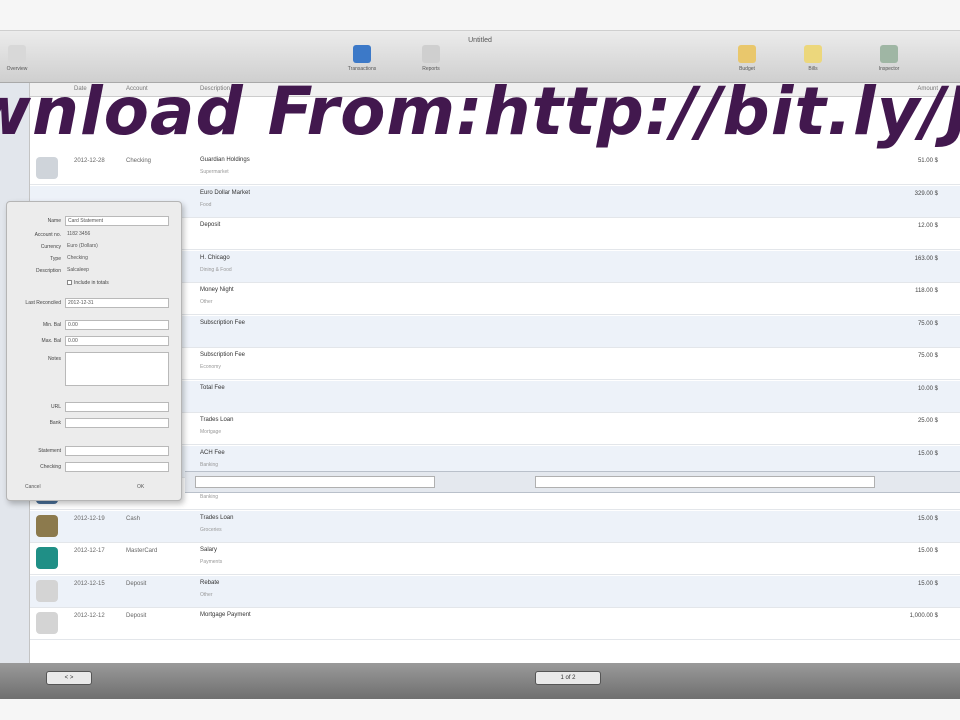 This screenshot has width=960, height=720. Describe the element at coordinates (55, 407) in the screenshot. I see `inspector-field-label: URL` at that location.